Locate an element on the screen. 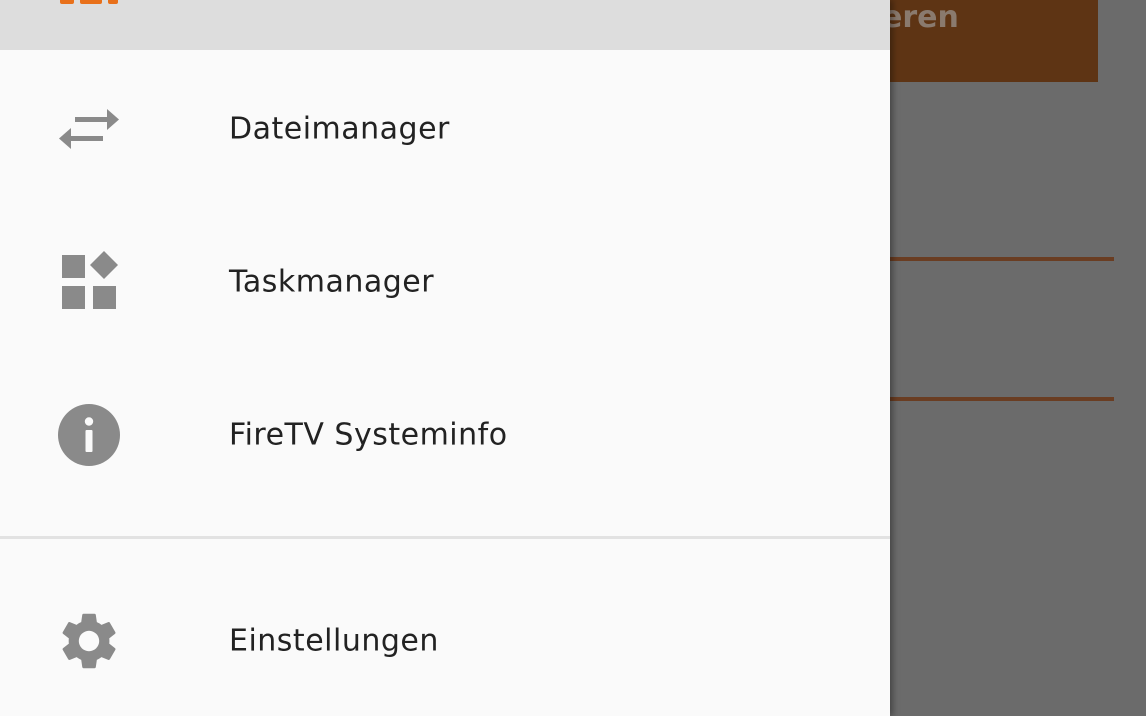  drawer-header is located at coordinates (445, 25).